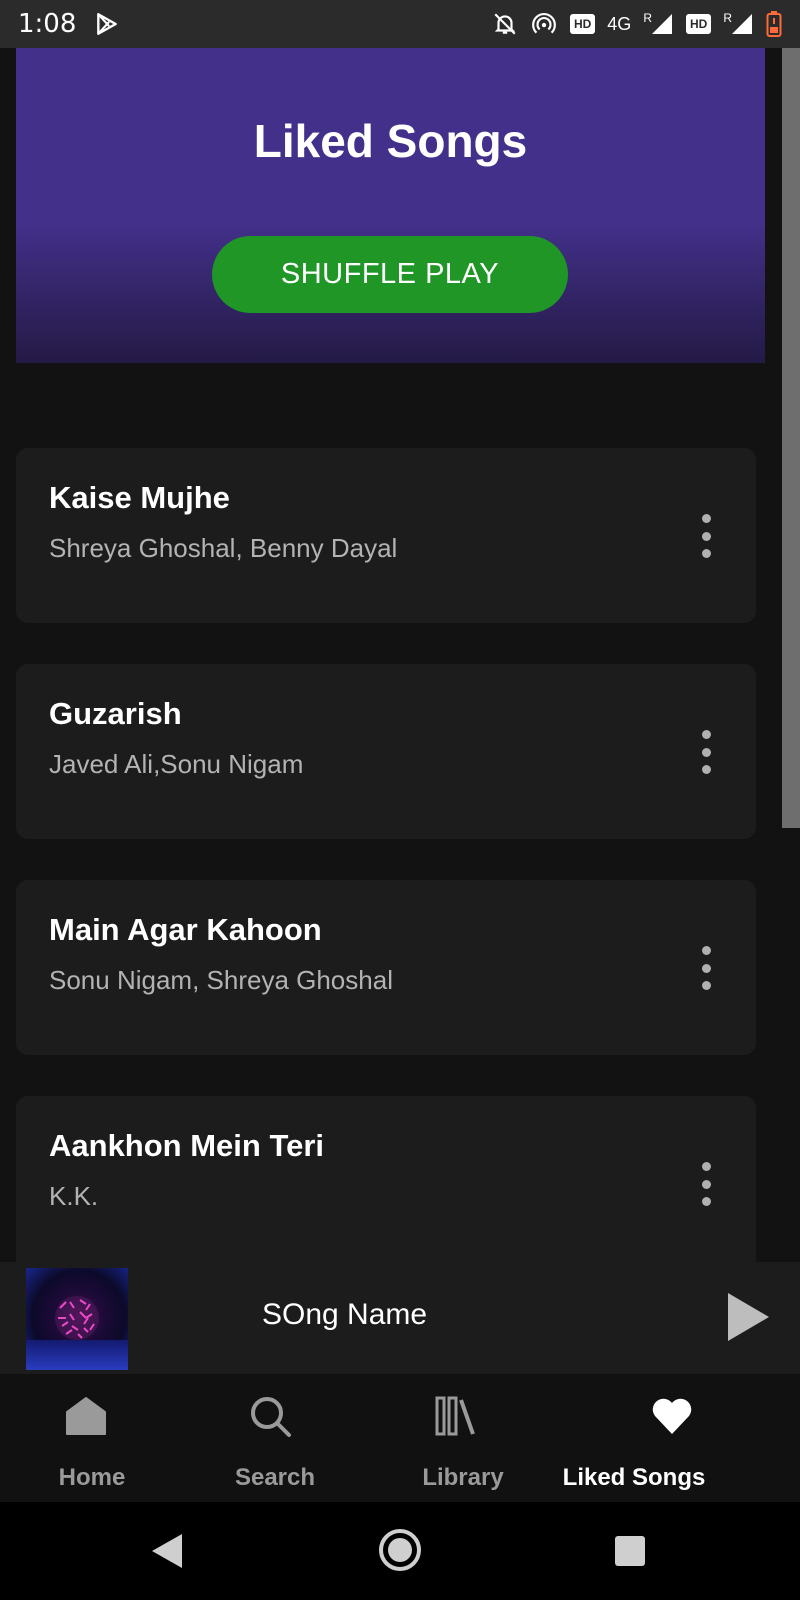 The height and width of the screenshot is (1600, 800). Describe the element at coordinates (505, 24) in the screenshot. I see `mute-bell-icon` at that location.